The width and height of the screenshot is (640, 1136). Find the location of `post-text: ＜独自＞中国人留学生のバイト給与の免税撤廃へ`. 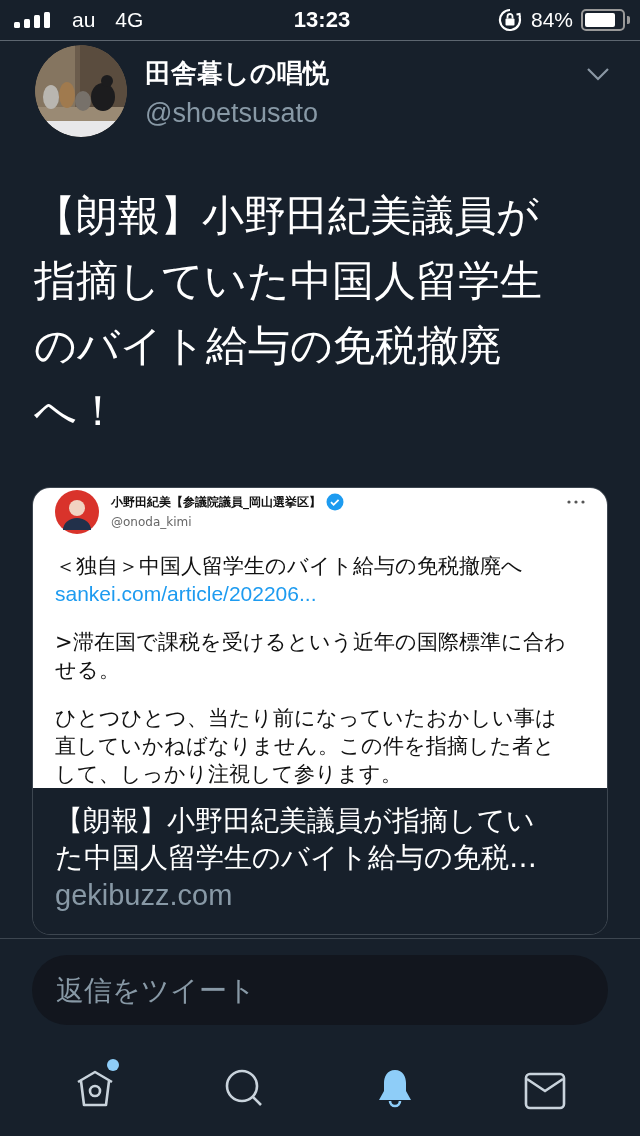

post-text: ＜独自＞中国人留学生のバイト給与の免税撤廃へ is located at coordinates (289, 566).